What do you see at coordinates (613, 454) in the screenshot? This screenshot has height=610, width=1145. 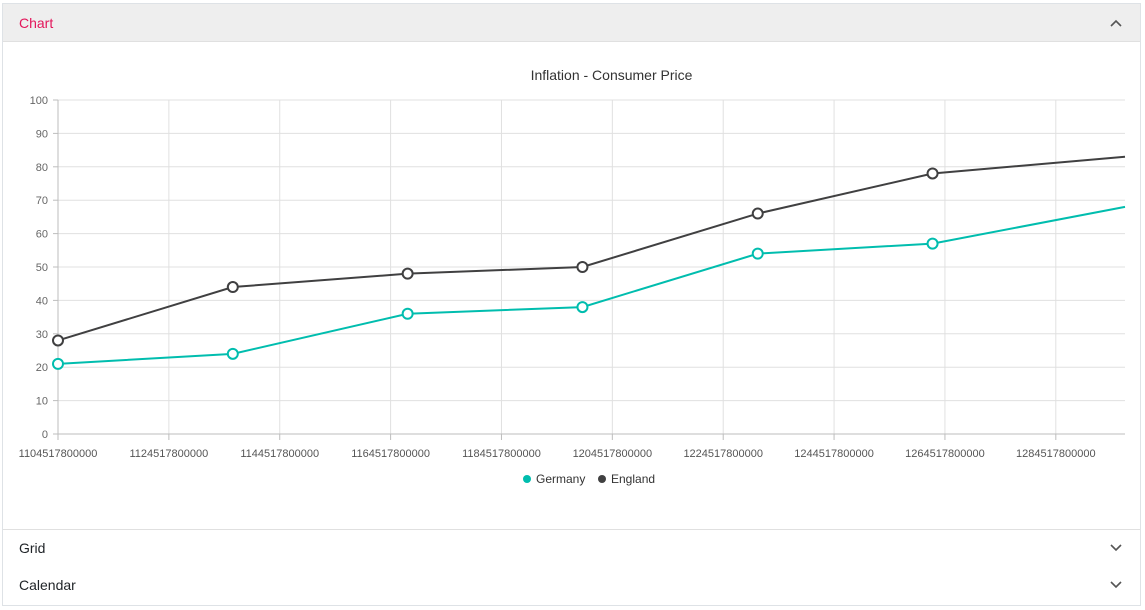 I see `x-tick-label: 1204517800000` at bounding box center [613, 454].